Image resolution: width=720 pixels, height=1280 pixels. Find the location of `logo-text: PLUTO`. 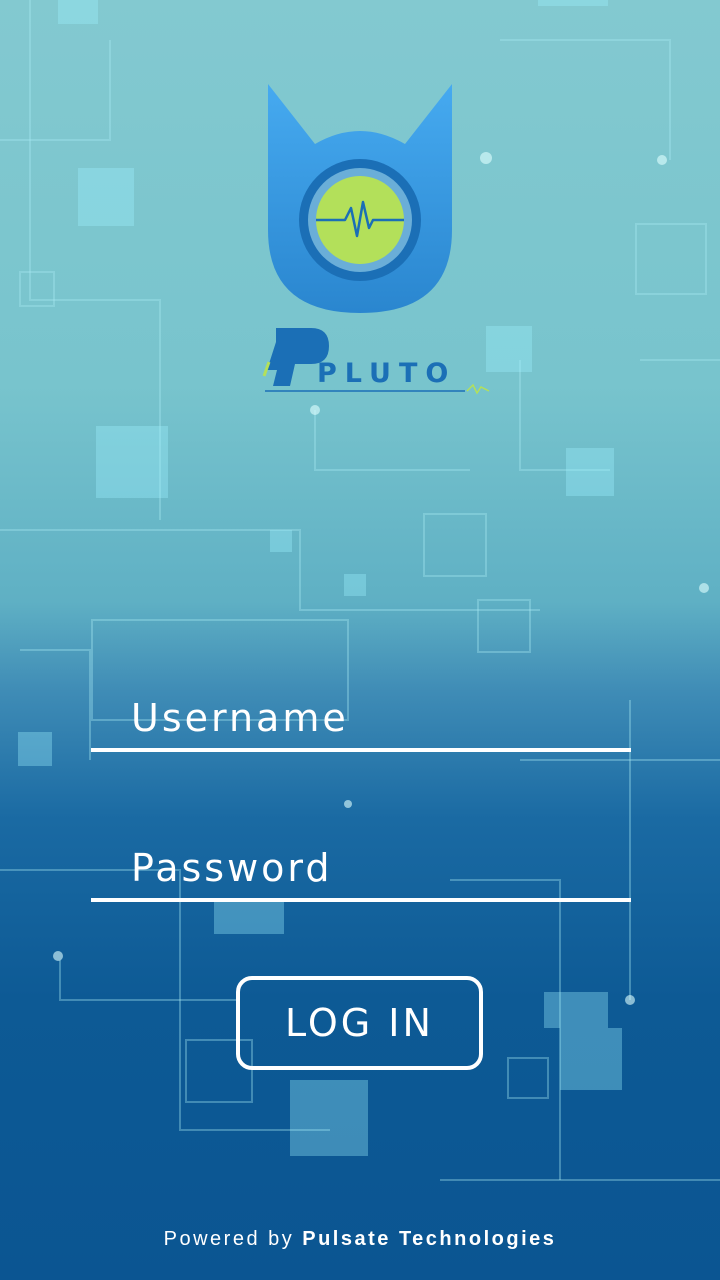

logo-text: PLUTO is located at coordinates (386, 373).